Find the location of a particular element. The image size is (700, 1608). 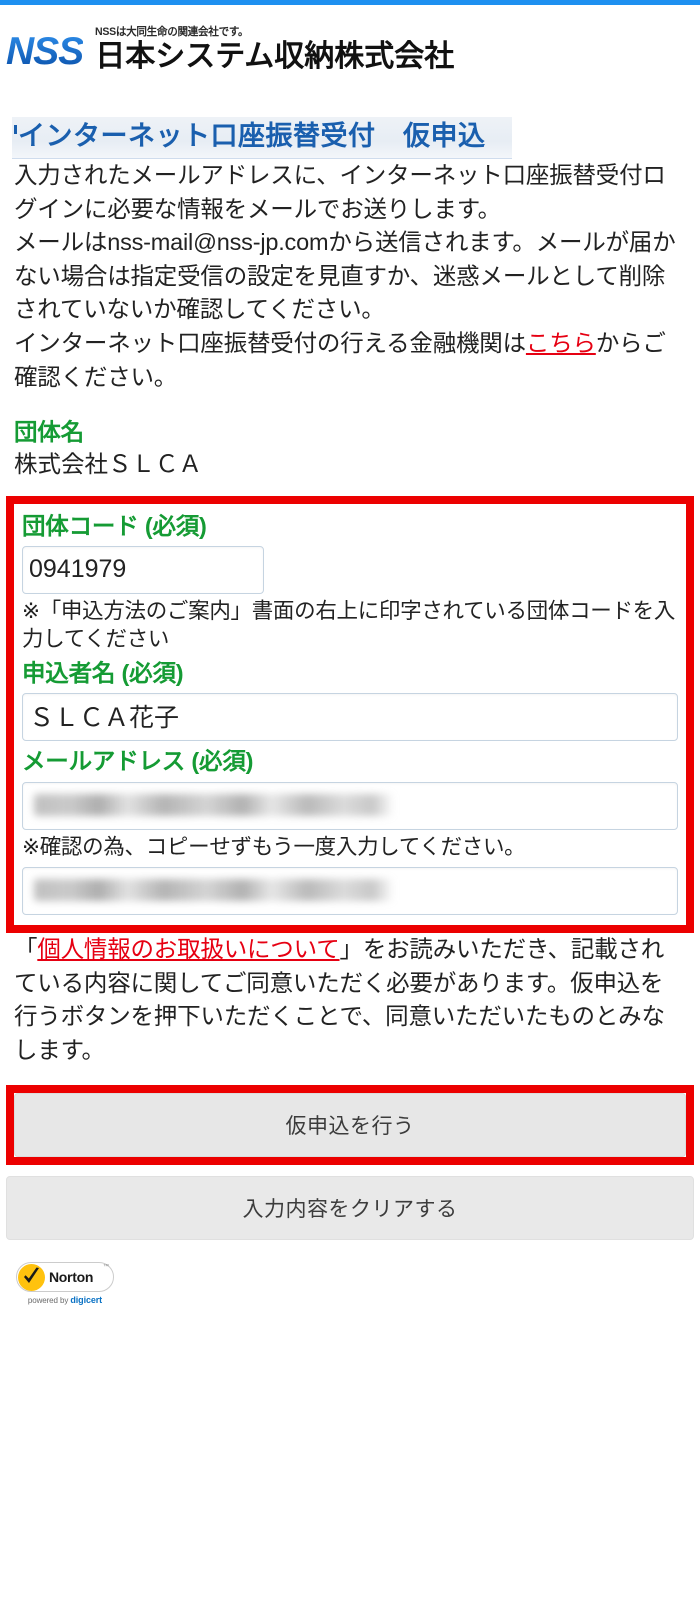

nss-logo-mark: NSS is located at coordinates (45, 51).